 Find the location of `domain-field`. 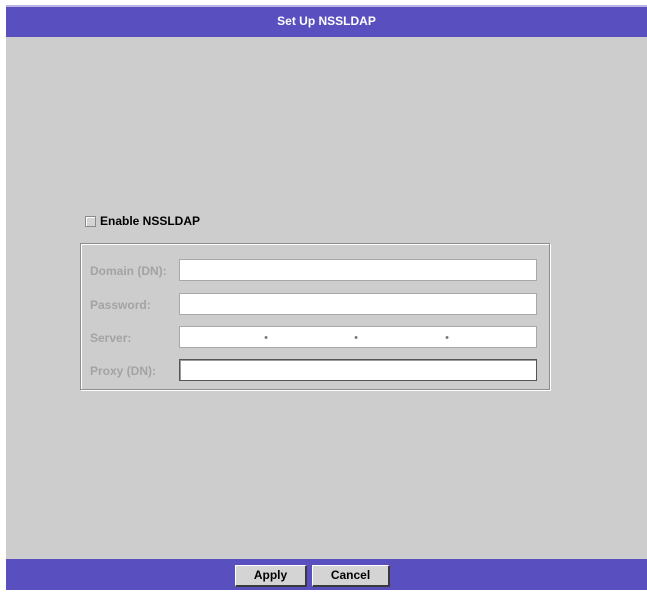

domain-field is located at coordinates (358, 270).